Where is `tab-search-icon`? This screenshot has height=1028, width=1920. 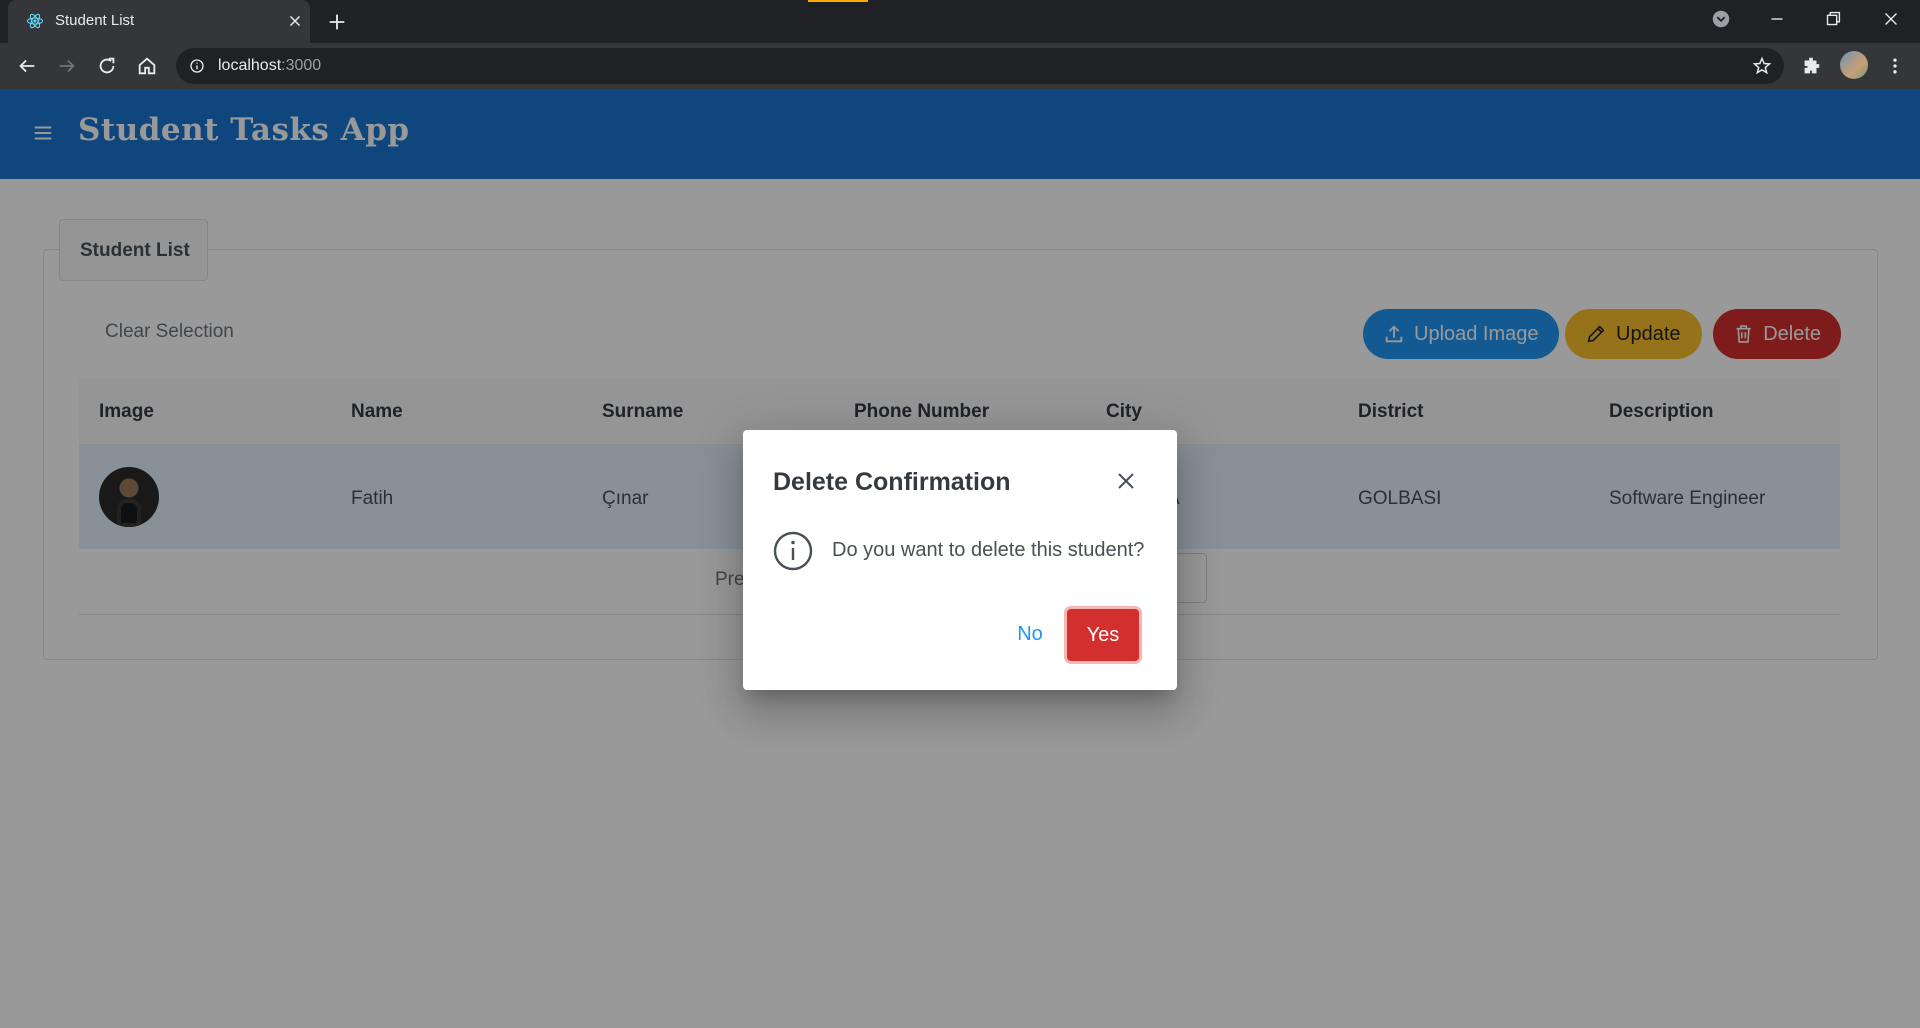 tab-search-icon is located at coordinates (1721, 19).